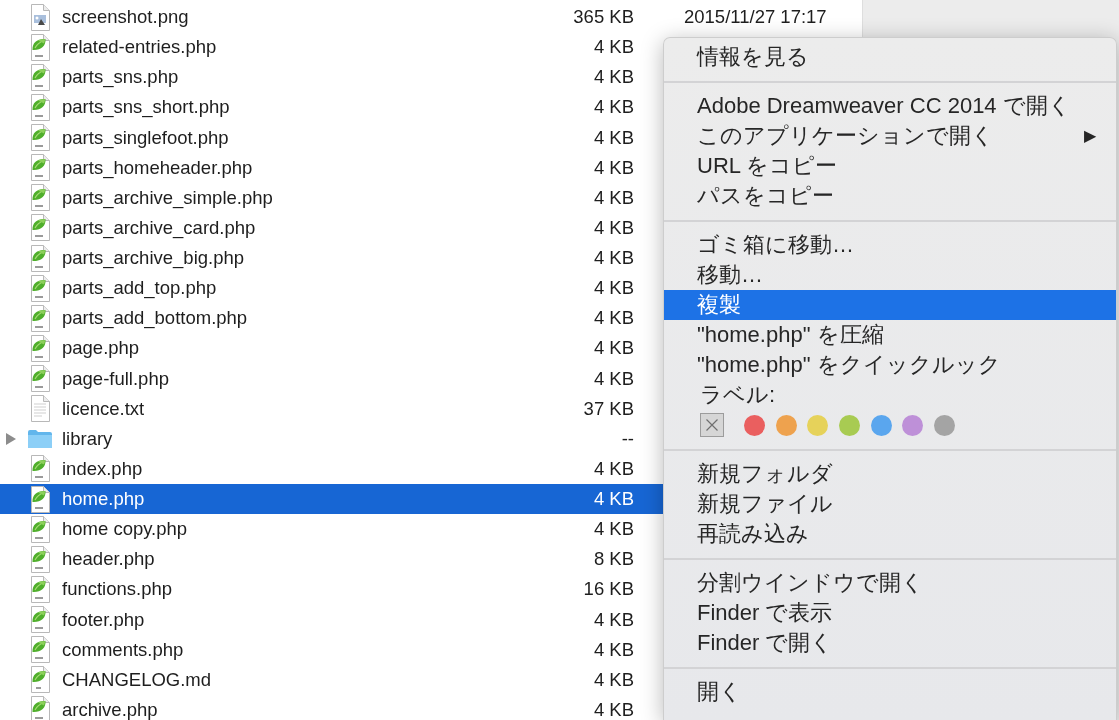  Describe the element at coordinates (755, 17) in the screenshot. I see `modified-date: 2015/11/27 17:17` at that location.